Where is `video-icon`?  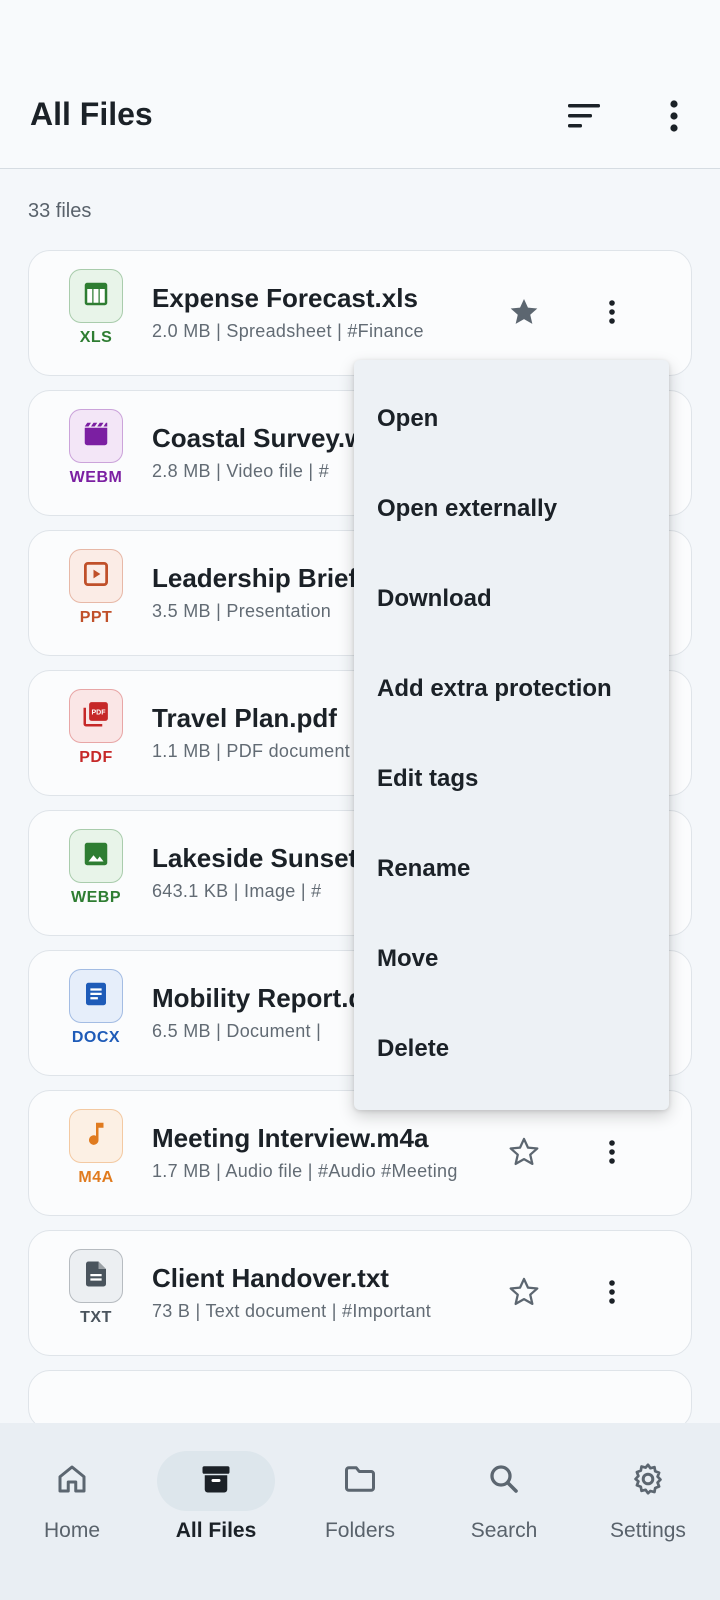 video-icon is located at coordinates (96, 436).